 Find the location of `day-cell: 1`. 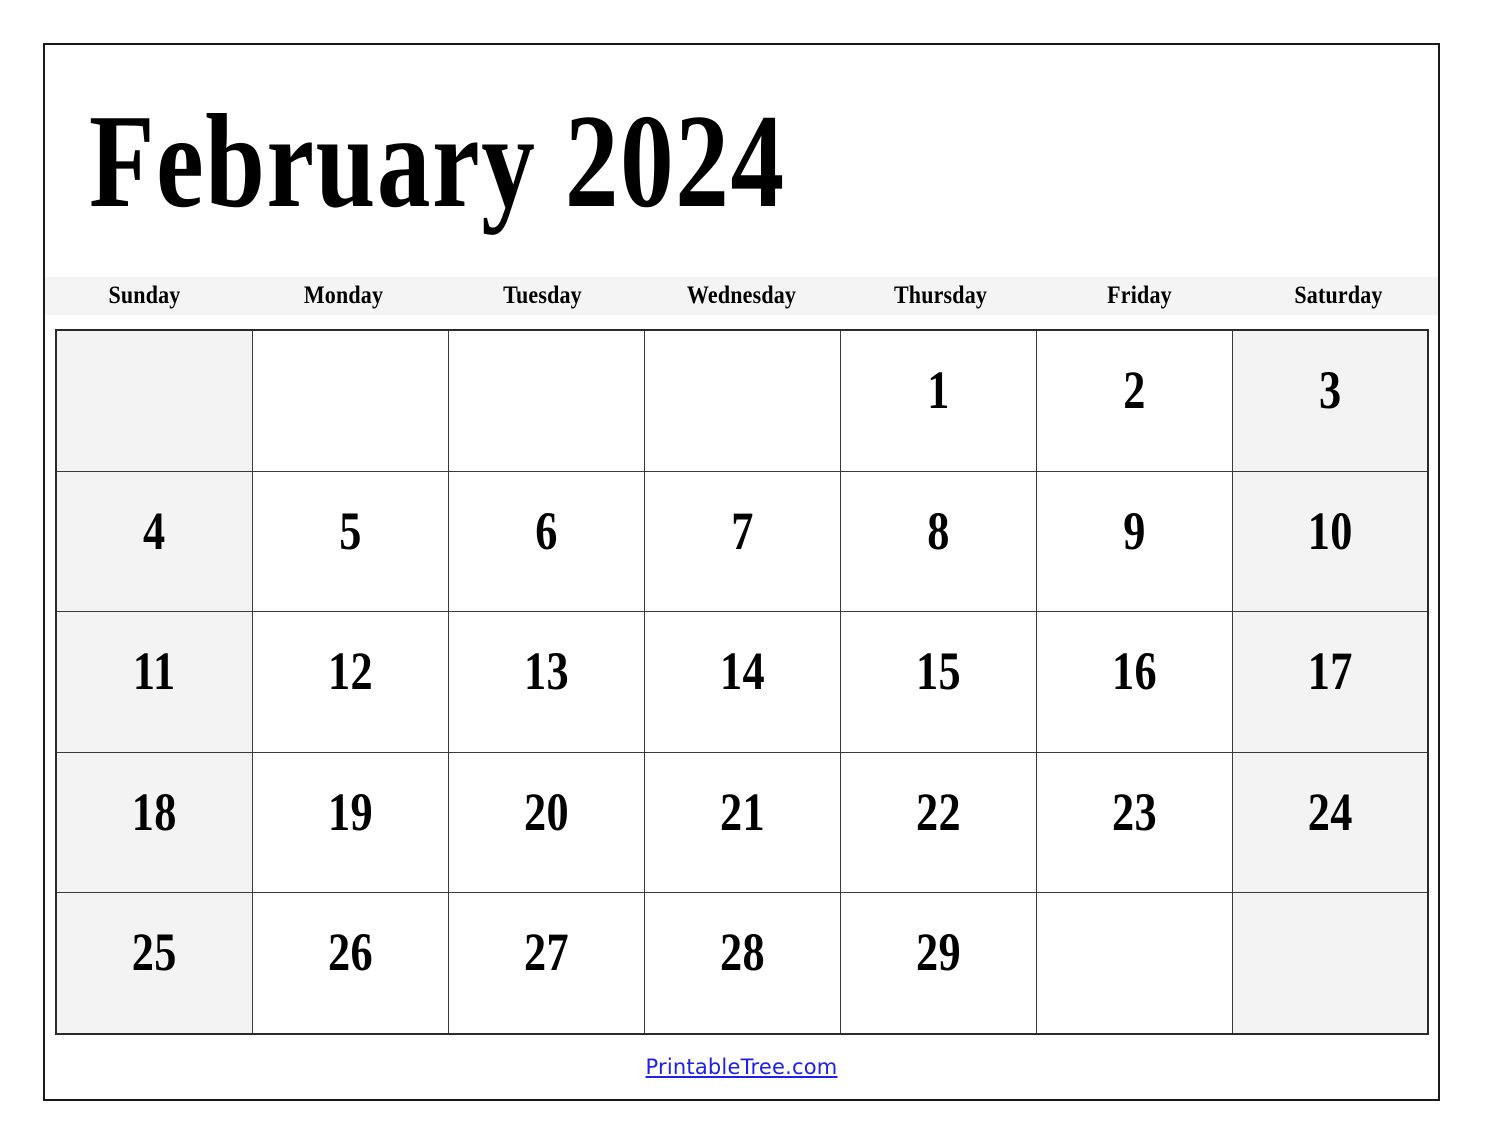

day-cell: 1 is located at coordinates (938, 400).